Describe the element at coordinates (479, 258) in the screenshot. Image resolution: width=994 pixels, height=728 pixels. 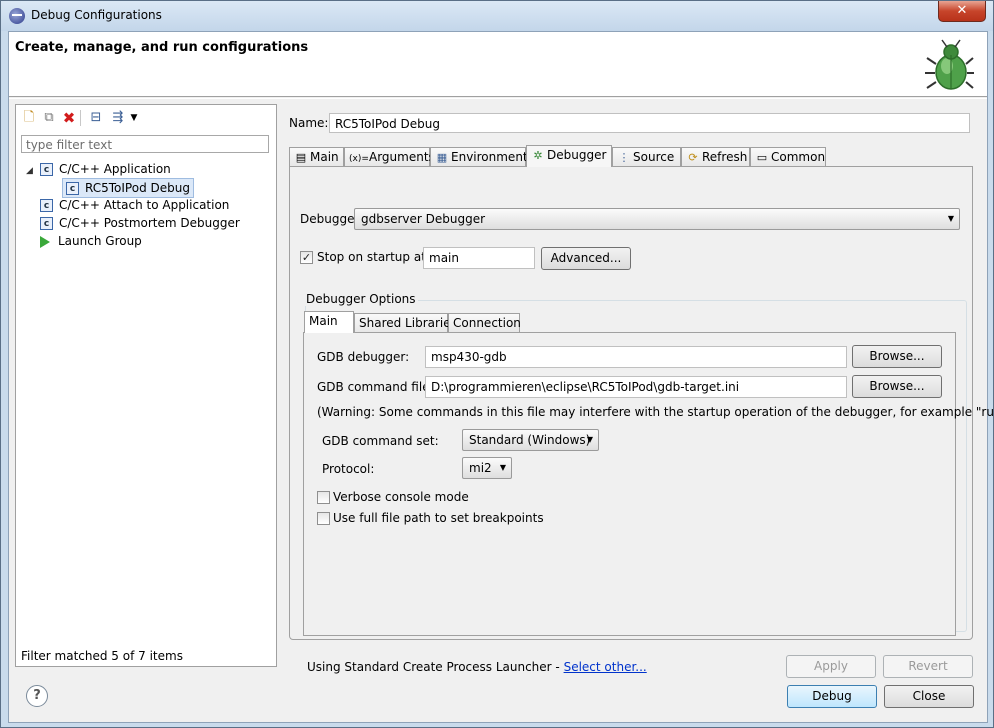
I see `stop-on-startup-input: main` at that location.